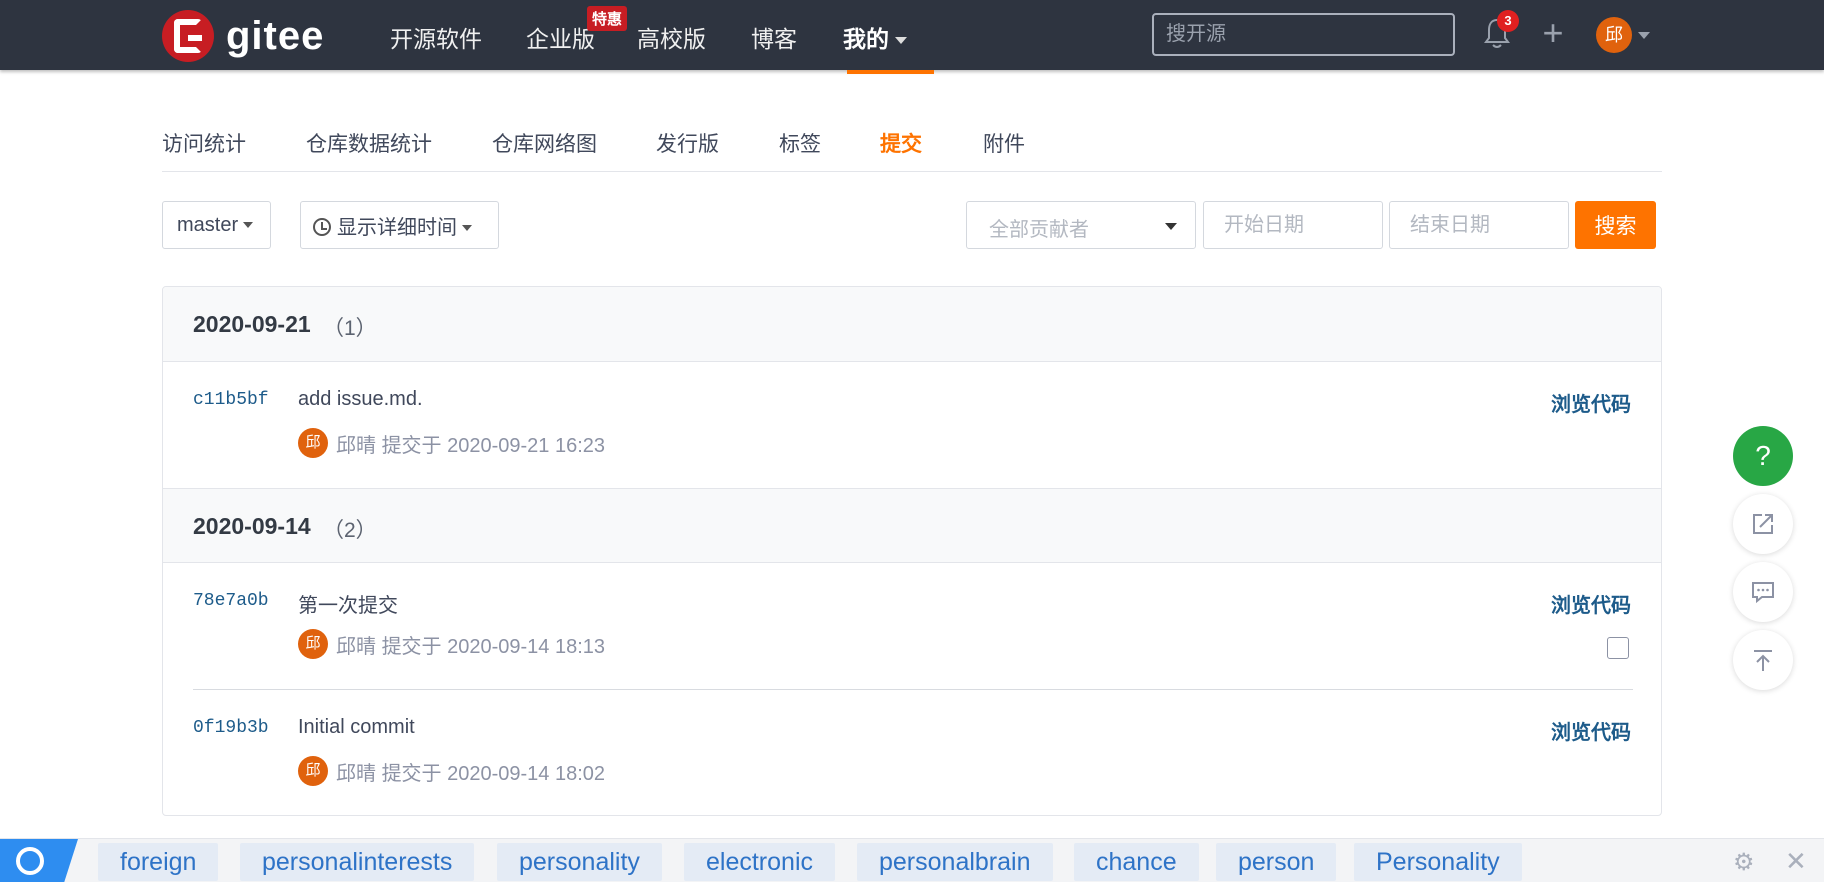  What do you see at coordinates (560, 37) in the screenshot?
I see `nav-enterprise: 企业版` at bounding box center [560, 37].